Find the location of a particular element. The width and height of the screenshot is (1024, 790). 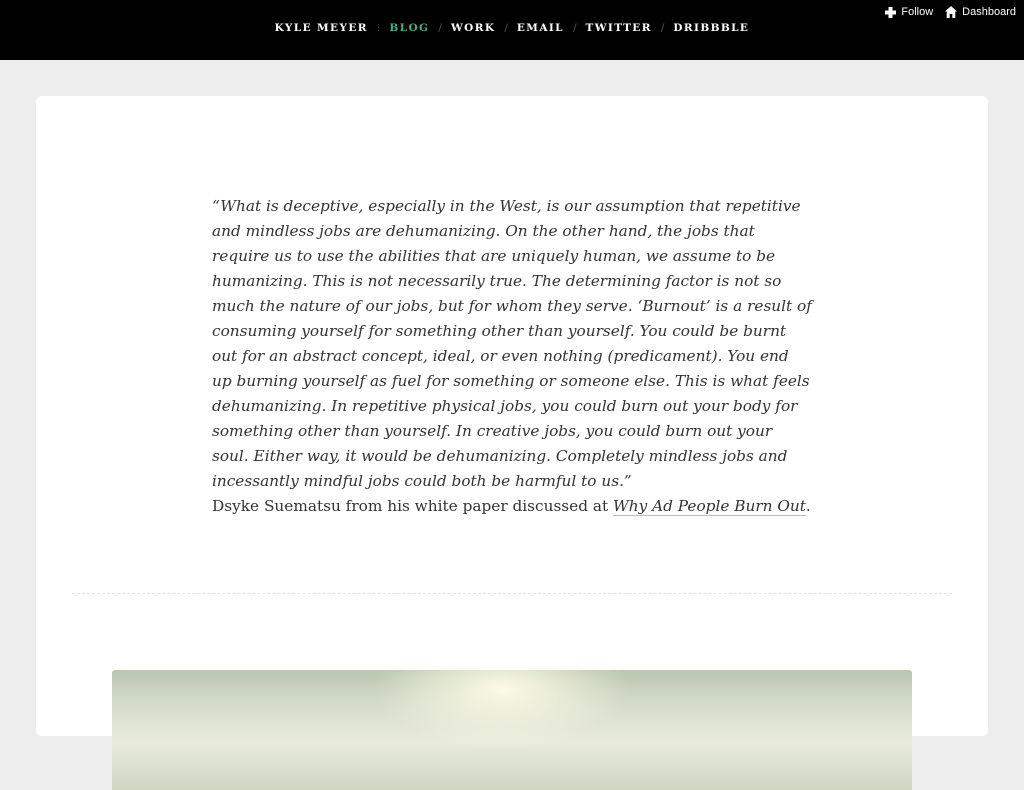

dashboard-label: Dashboard is located at coordinates (989, 12).